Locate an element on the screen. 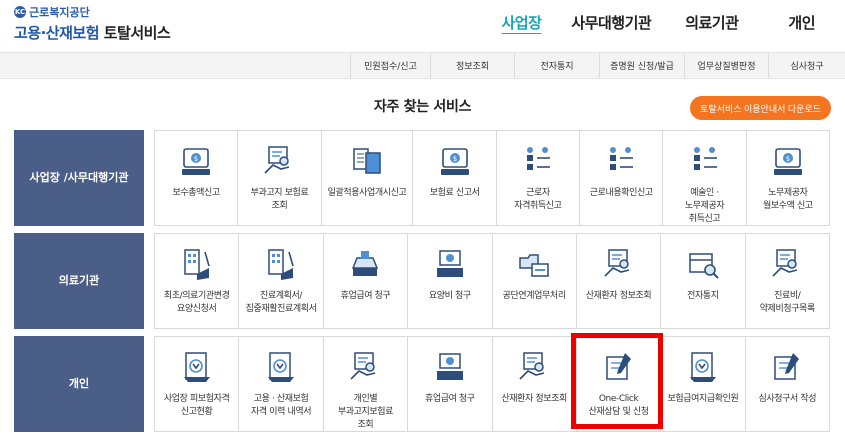 Image resolution: width=845 pixels, height=446 pixels. service-item-label: 일괄적용사업개시신고 is located at coordinates (367, 193).